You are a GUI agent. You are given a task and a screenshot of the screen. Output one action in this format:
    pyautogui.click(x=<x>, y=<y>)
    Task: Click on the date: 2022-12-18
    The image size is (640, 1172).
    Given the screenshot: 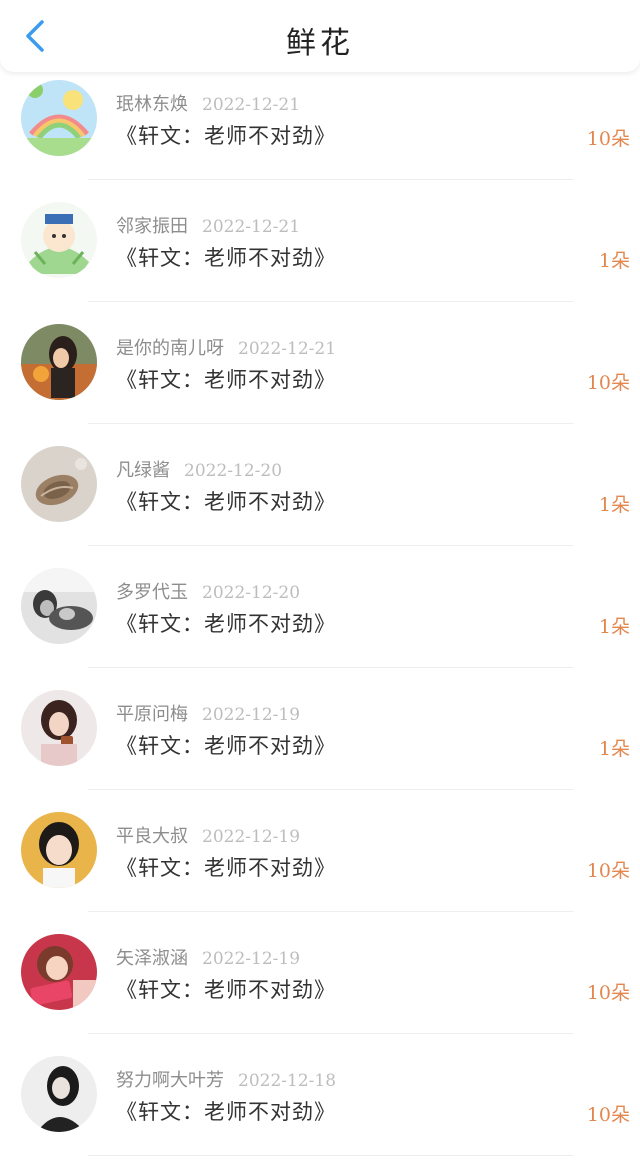 What is the action you would take?
    pyautogui.click(x=287, y=1081)
    